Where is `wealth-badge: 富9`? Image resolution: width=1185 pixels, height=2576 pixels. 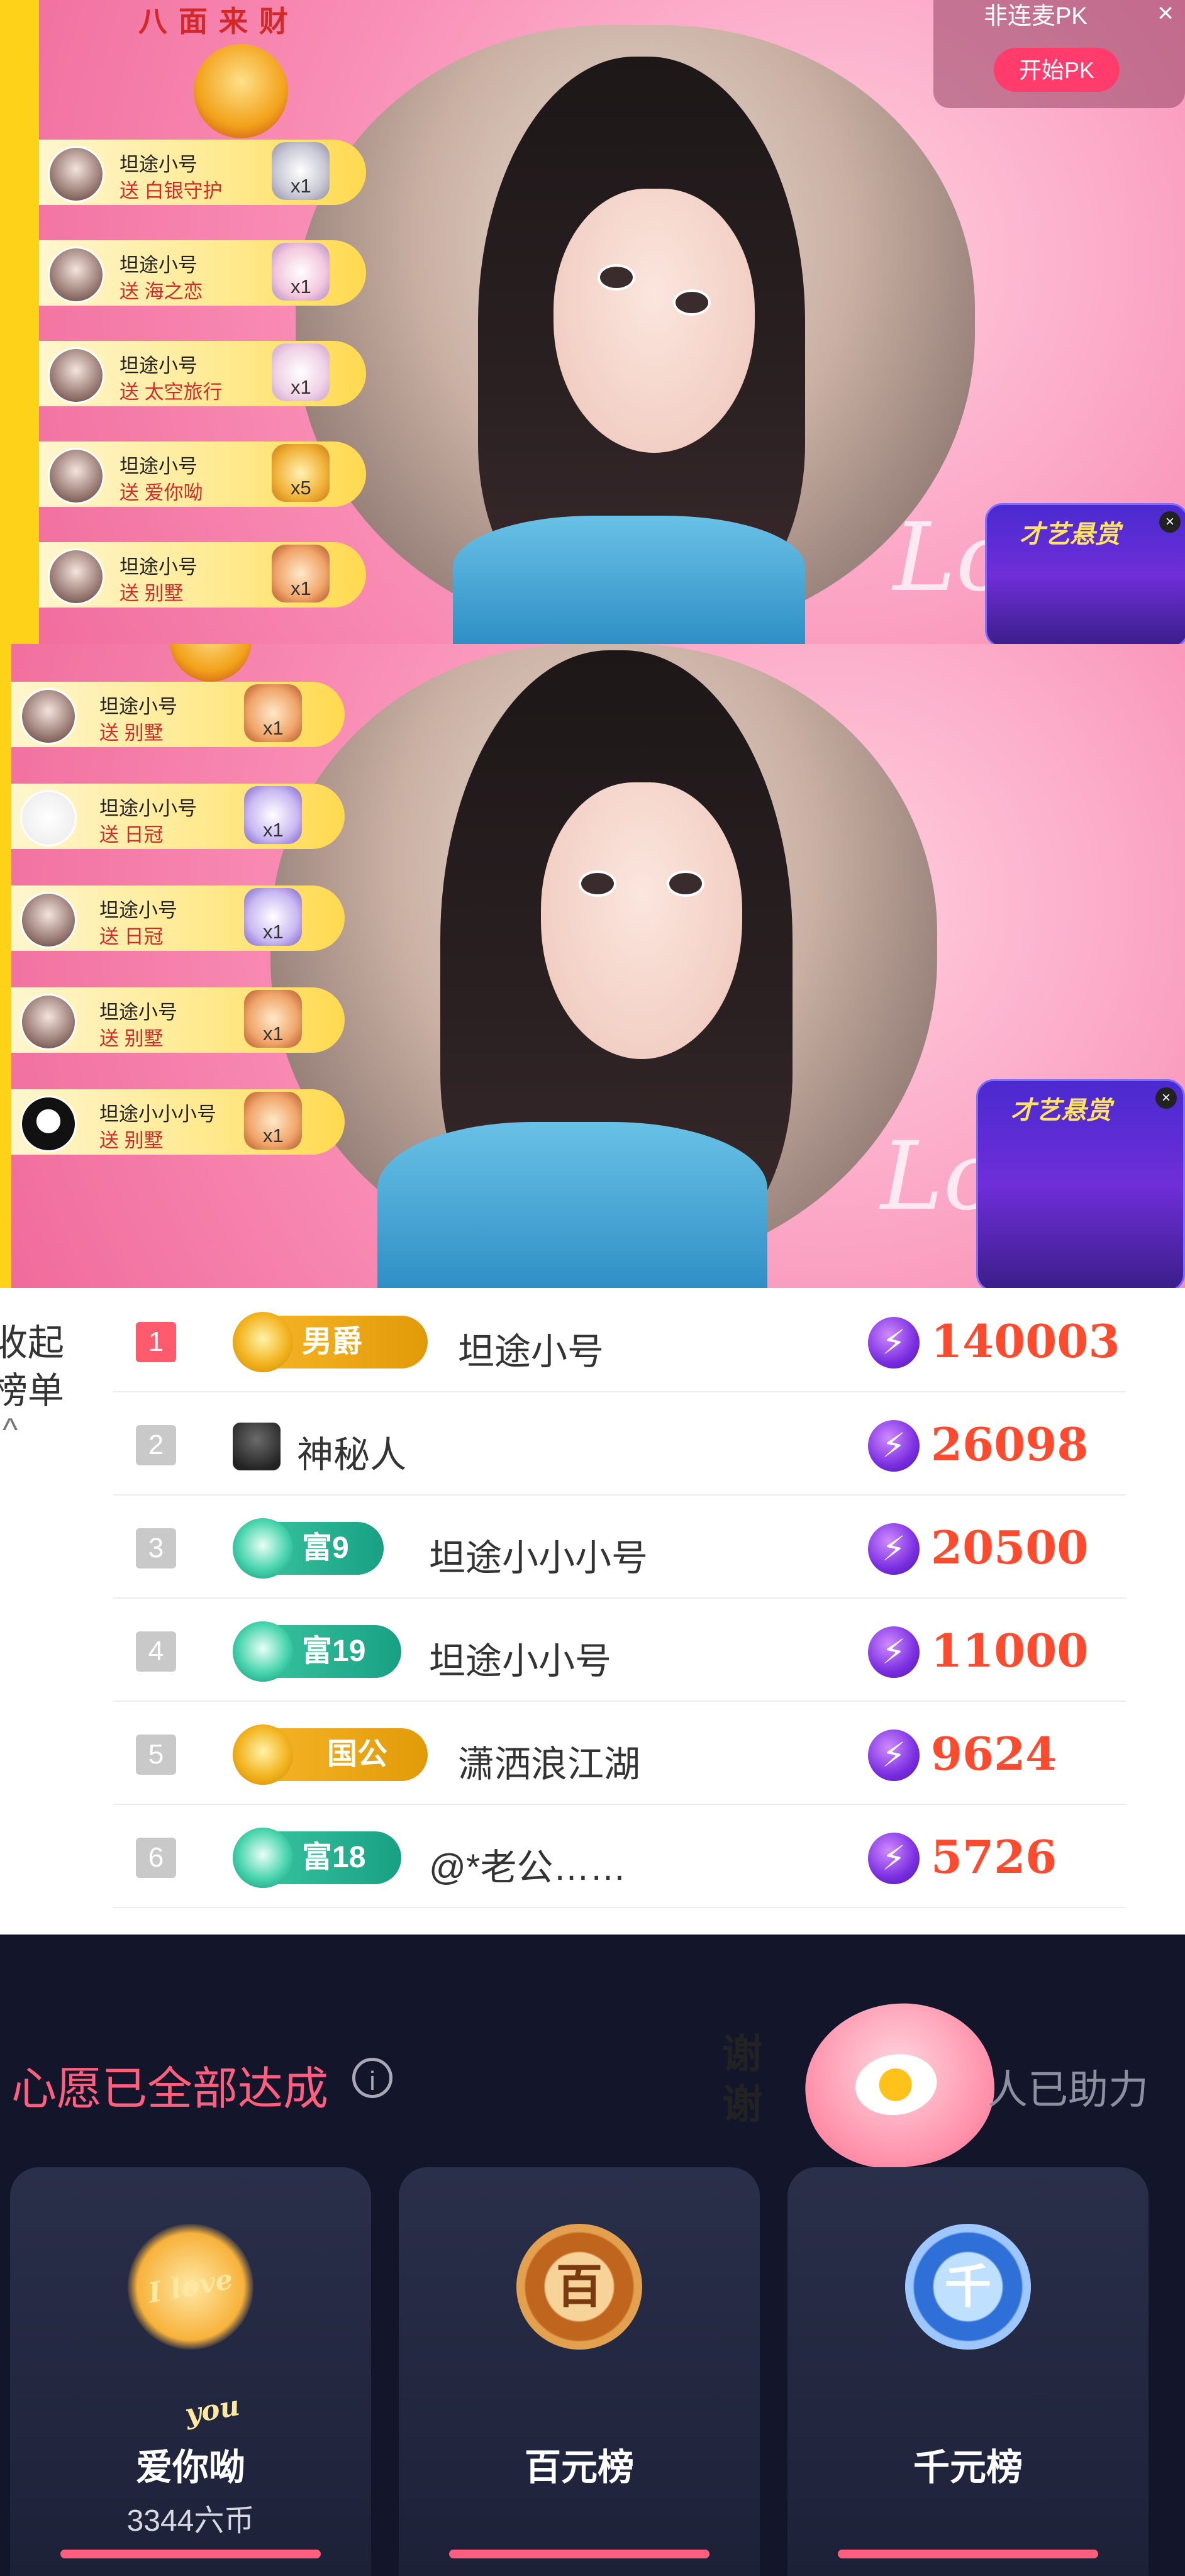
wealth-badge: 富9 is located at coordinates (308, 1548).